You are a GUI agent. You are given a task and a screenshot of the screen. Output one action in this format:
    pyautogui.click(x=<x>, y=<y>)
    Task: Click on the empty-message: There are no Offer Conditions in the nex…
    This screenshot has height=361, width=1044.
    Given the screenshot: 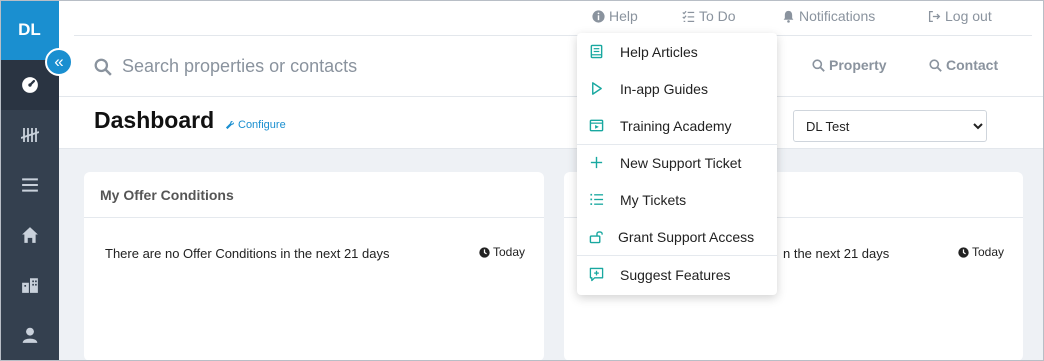 What is the action you would take?
    pyautogui.click(x=247, y=253)
    